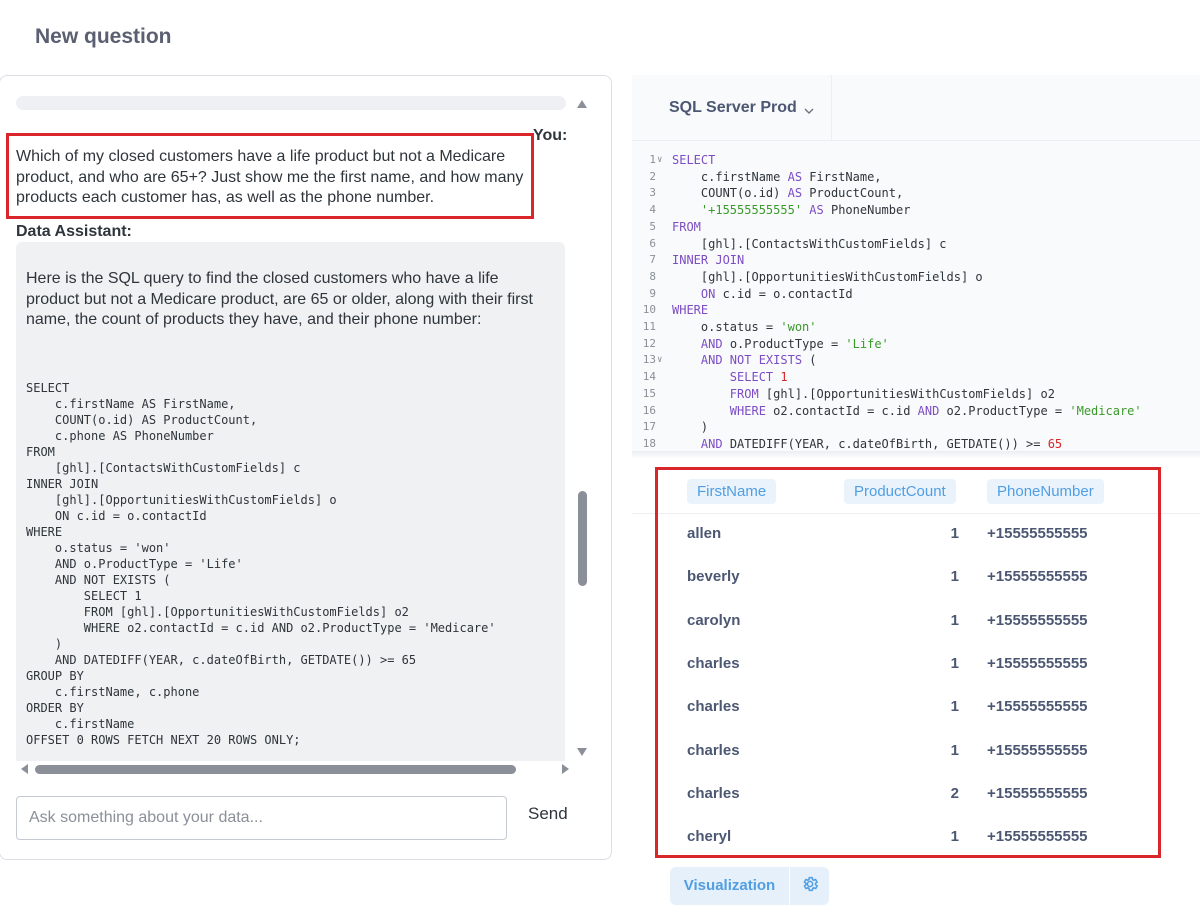  I want to click on code-text: FROM, so click(686, 226).